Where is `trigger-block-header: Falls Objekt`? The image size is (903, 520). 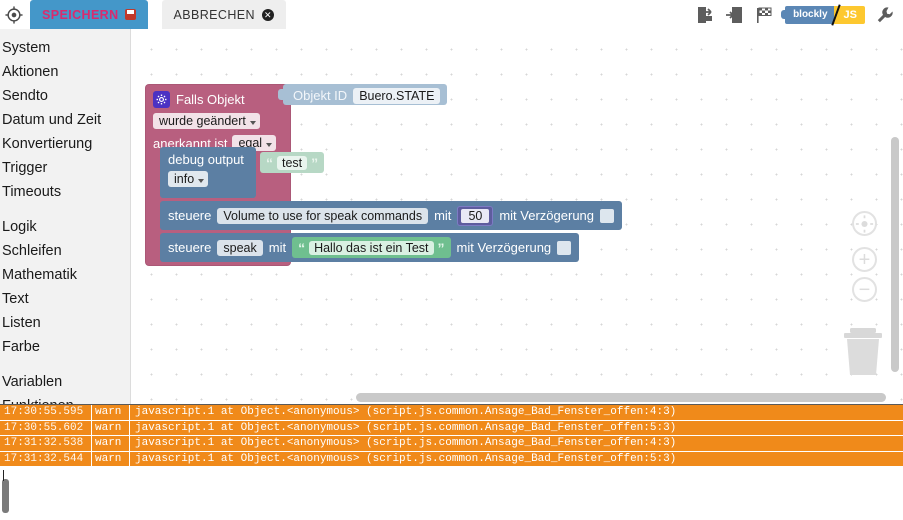
trigger-block-header: Falls Objekt is located at coordinates (218, 96).